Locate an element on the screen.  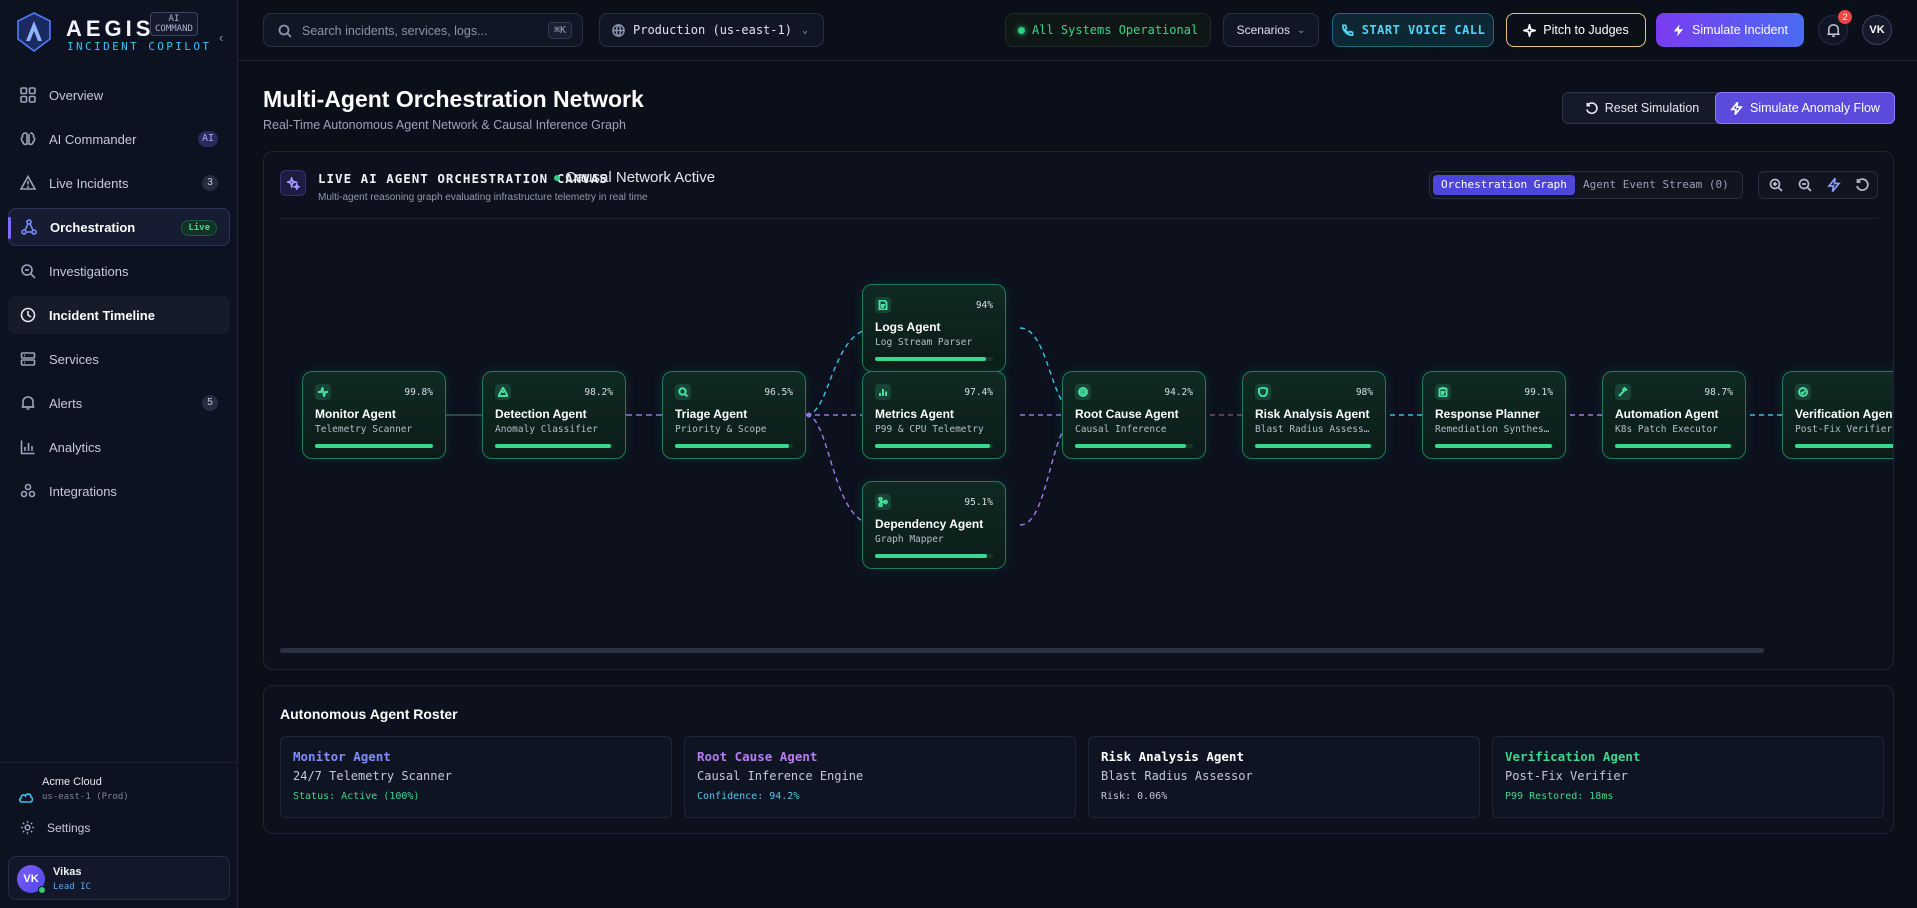
zoom-out-button is located at coordinates (1806, 186).